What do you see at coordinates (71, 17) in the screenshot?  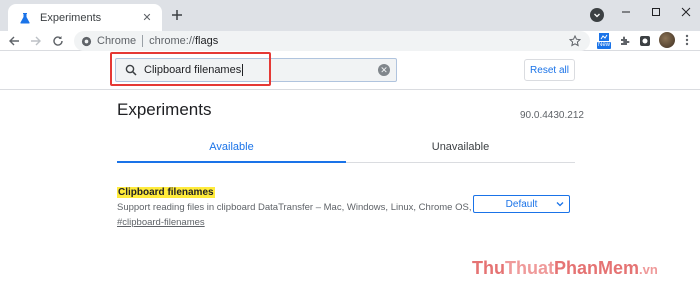 I see `tab-title: Experiments` at bounding box center [71, 17].